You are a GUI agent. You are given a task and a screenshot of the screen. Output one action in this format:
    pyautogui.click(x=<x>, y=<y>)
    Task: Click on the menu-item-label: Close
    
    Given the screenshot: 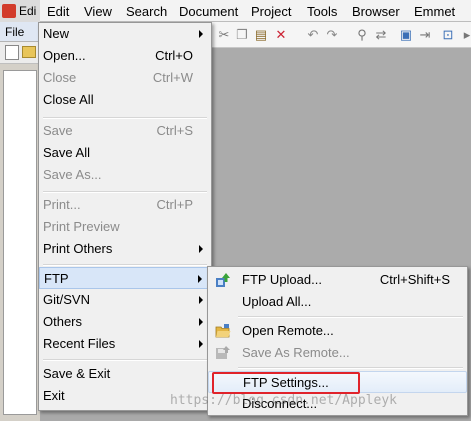 What is the action you would take?
    pyautogui.click(x=60, y=77)
    